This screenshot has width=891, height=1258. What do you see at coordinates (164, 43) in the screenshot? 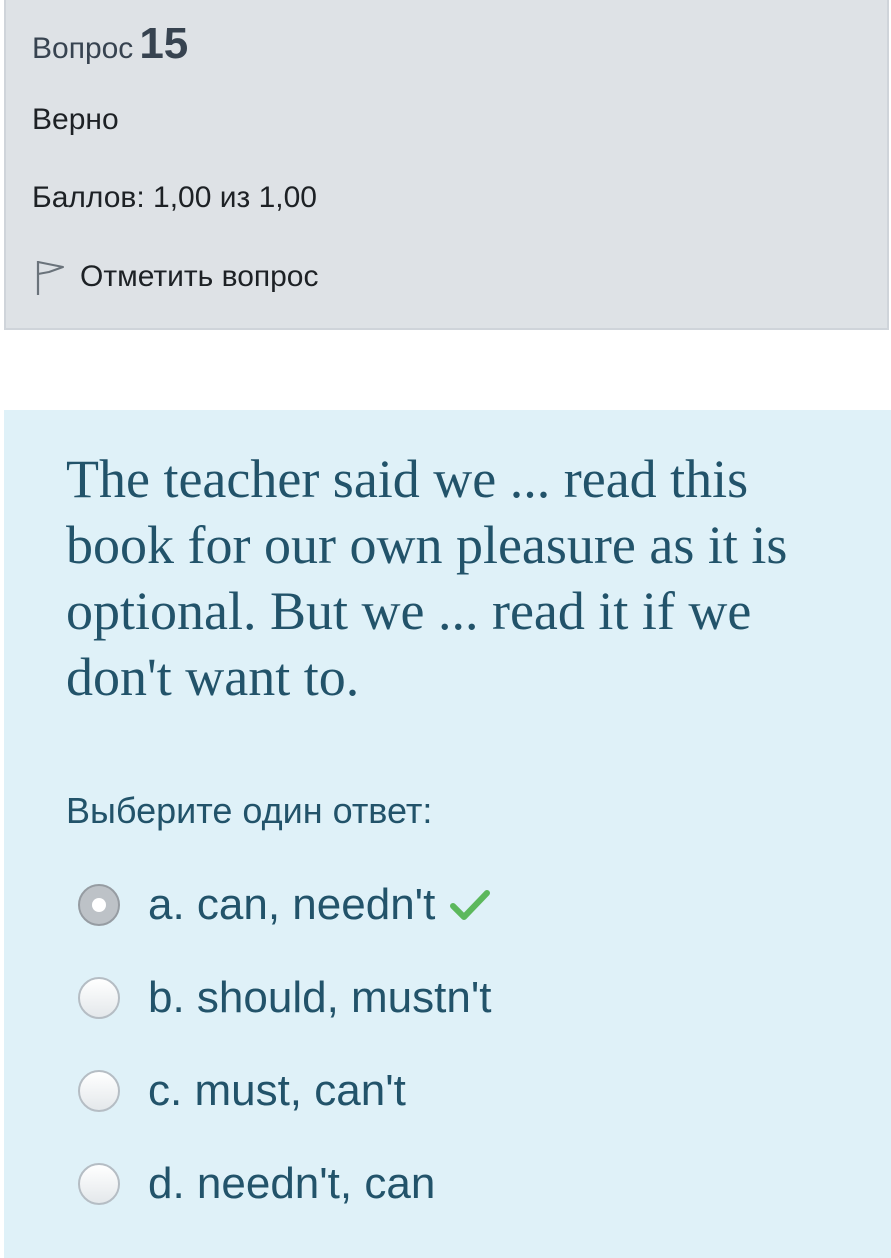
I see `question-number-value: 15` at bounding box center [164, 43].